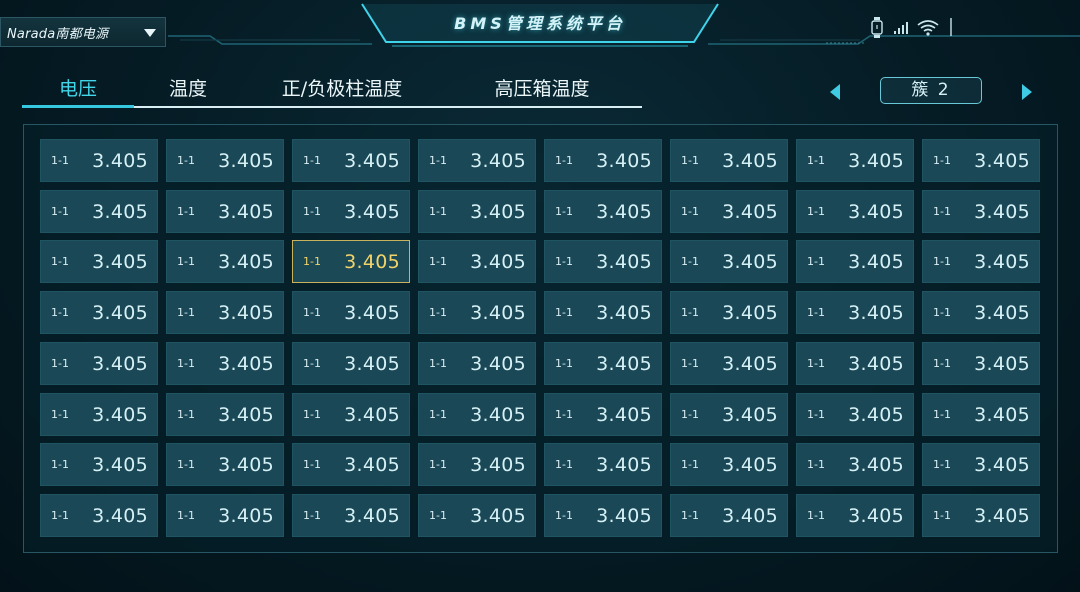  I want to click on tab-temperature: 温度, so click(188, 90).